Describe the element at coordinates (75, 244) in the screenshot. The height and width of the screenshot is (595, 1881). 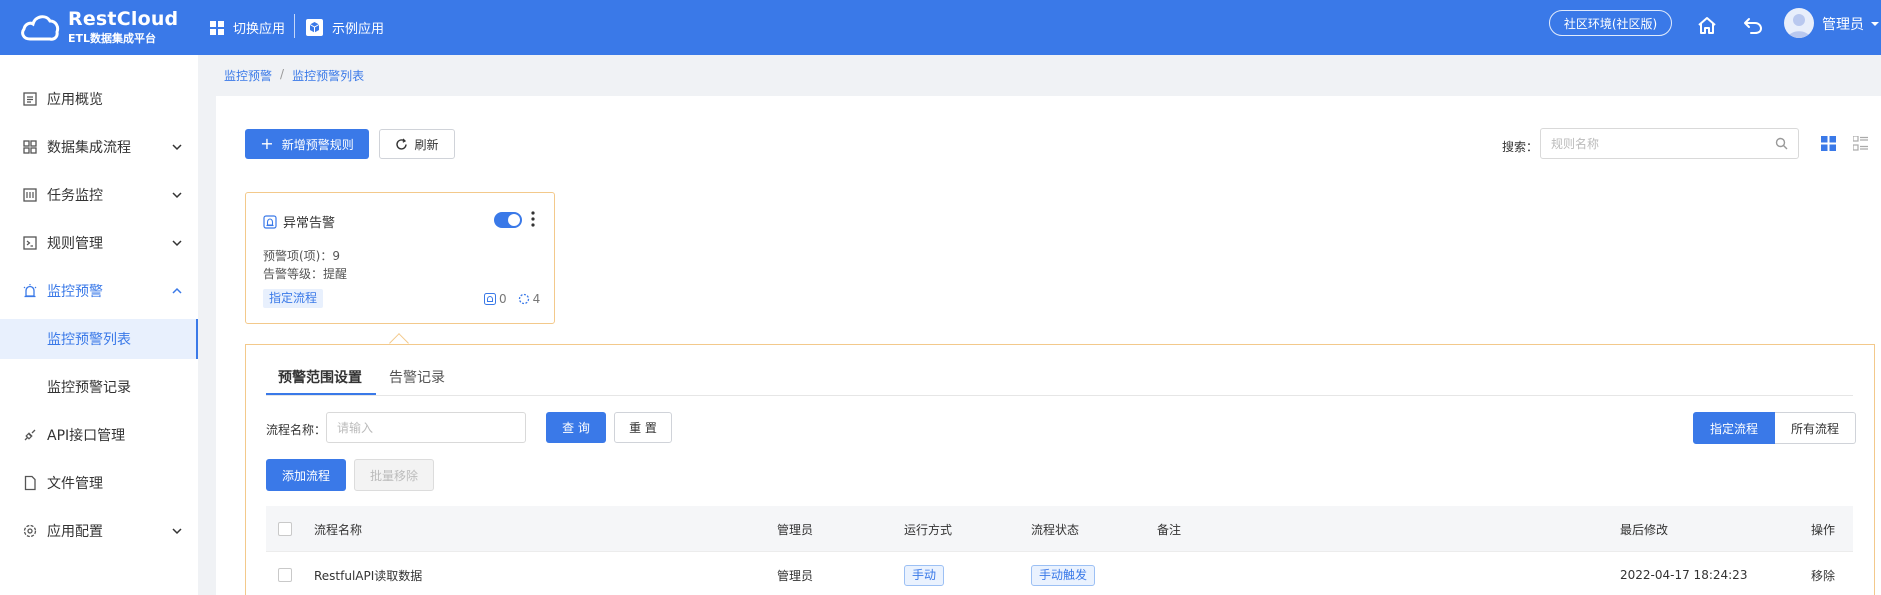
I see `sidebar-item-label: 规则管理` at that location.